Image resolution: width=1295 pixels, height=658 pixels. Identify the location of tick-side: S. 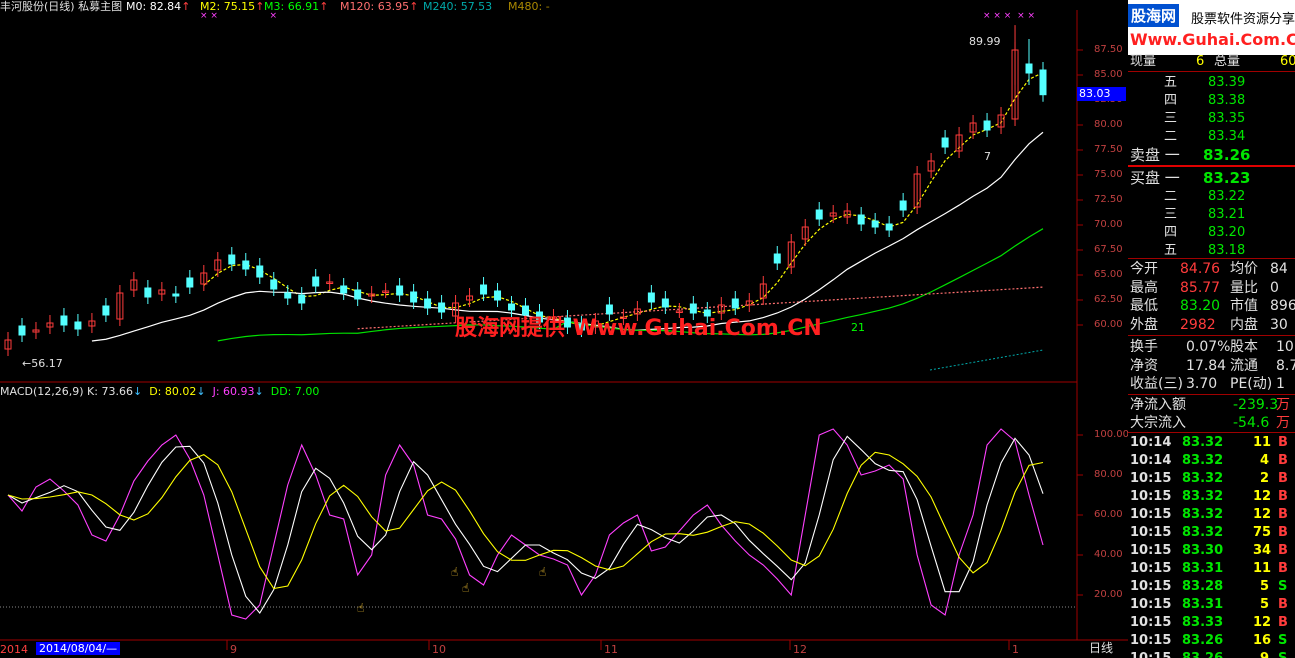
(1283, 640).